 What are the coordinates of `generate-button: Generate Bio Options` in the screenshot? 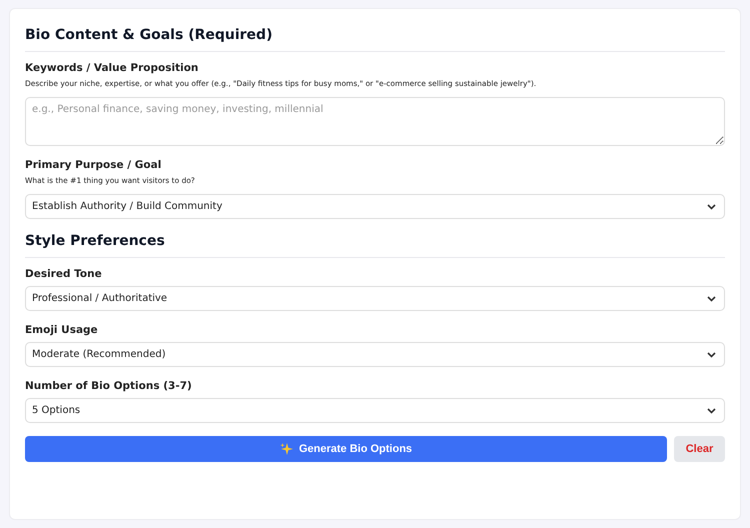 It's located at (346, 449).